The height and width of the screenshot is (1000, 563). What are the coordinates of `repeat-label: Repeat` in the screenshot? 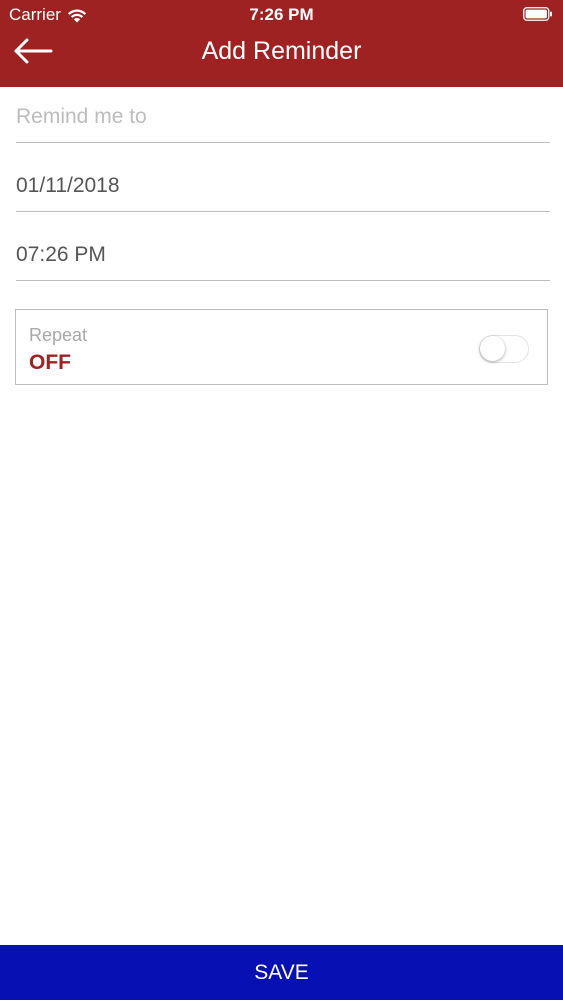 It's located at (58, 335).